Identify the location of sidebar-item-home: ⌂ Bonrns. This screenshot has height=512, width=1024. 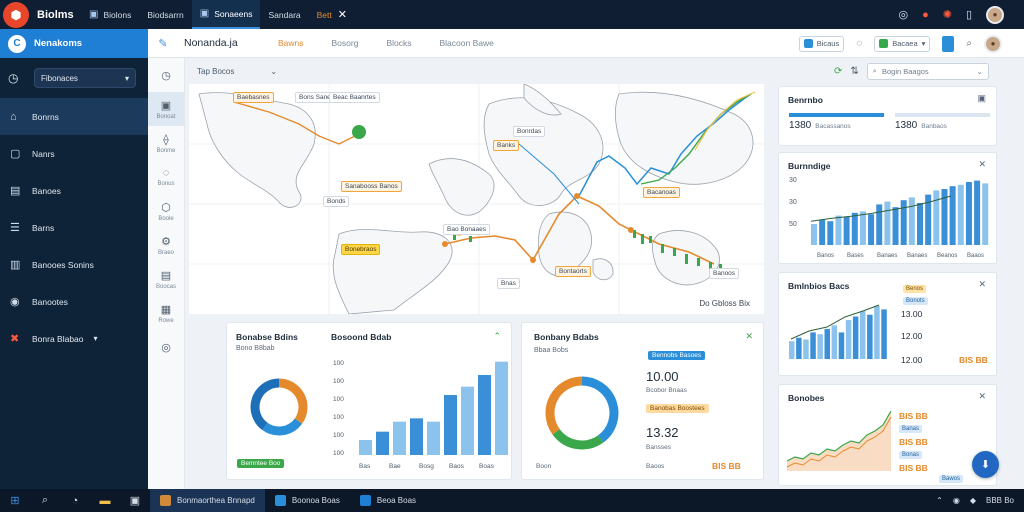
(74, 116).